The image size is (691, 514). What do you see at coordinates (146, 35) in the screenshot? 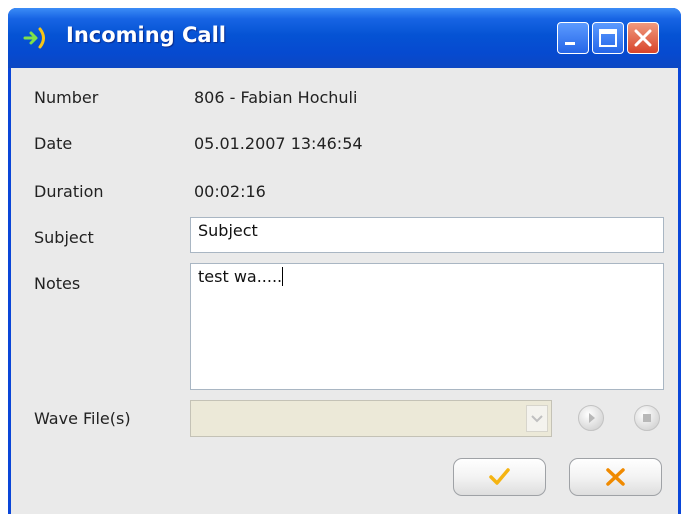
I see `window-title: Incoming Call` at bounding box center [146, 35].